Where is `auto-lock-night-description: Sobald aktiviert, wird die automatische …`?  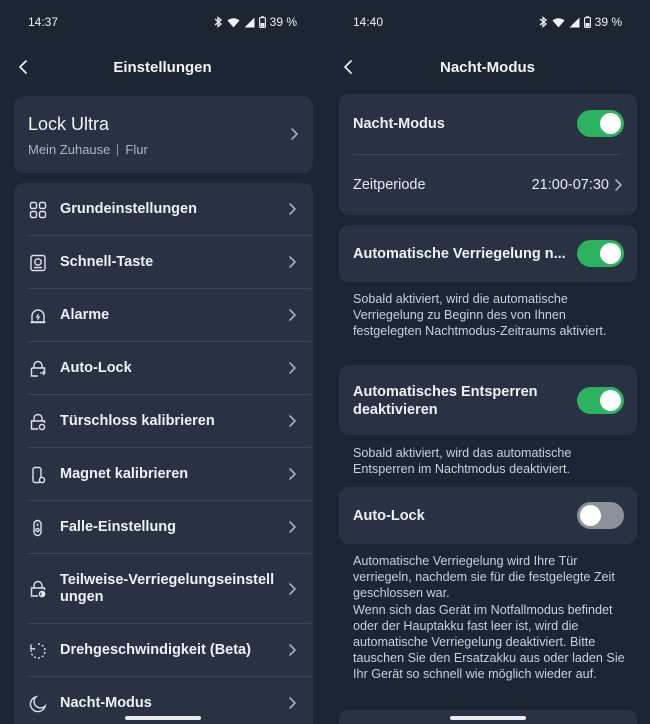 auto-lock-night-description: Sobald aktiviert, wird die automatische … is located at coordinates (480, 315).